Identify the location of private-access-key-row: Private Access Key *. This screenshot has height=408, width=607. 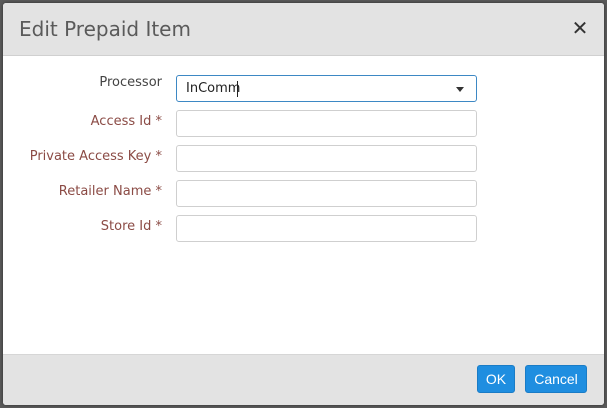
(303, 159).